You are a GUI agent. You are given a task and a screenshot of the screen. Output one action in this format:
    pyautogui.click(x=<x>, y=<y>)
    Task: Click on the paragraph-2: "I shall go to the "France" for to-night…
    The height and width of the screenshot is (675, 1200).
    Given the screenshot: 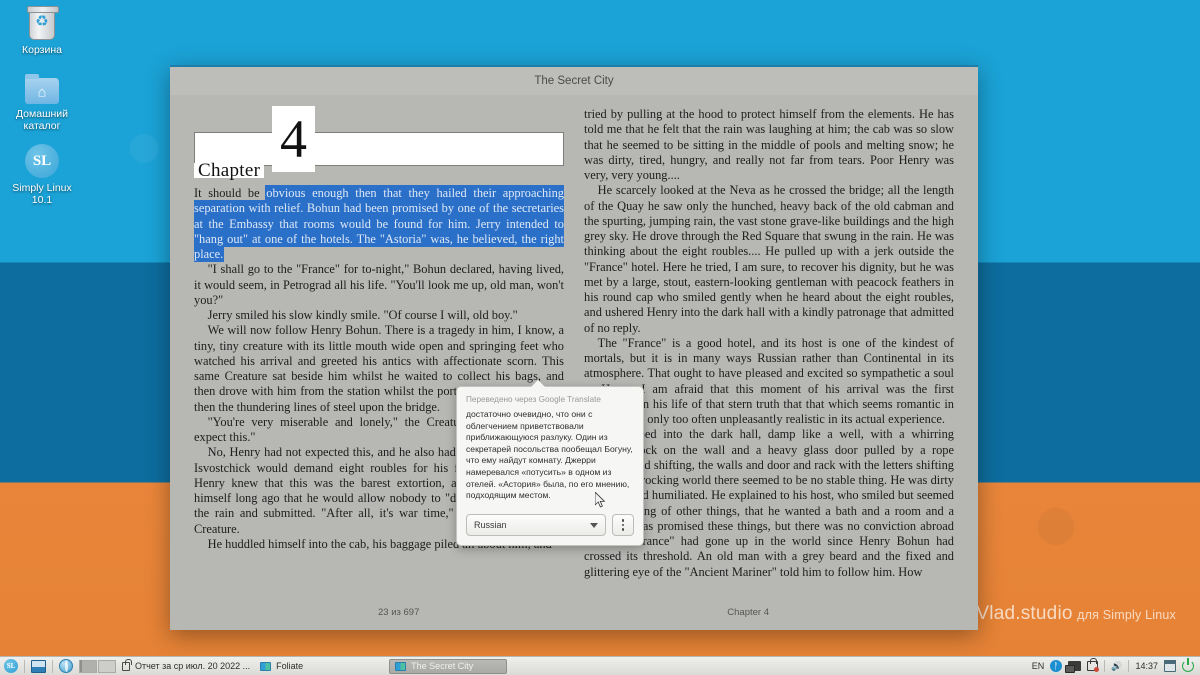 What is the action you would take?
    pyautogui.click(x=379, y=284)
    